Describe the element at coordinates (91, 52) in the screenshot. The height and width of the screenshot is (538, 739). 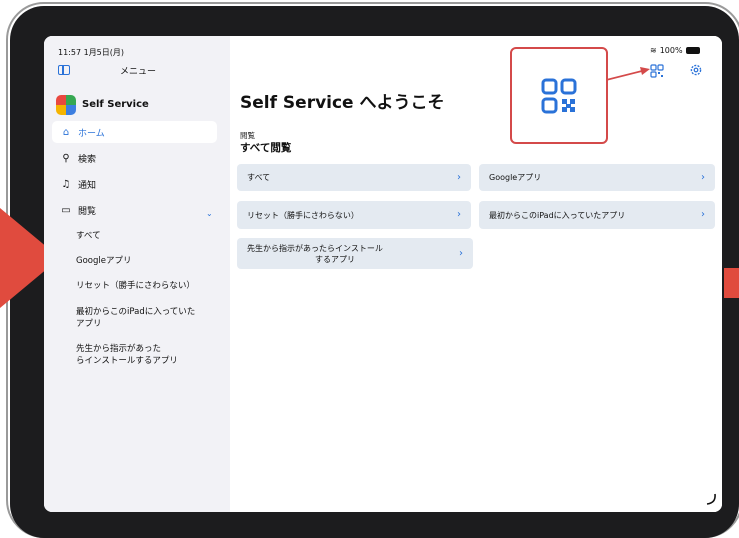
I see `status-time: 11:57 1月5日(月)` at that location.